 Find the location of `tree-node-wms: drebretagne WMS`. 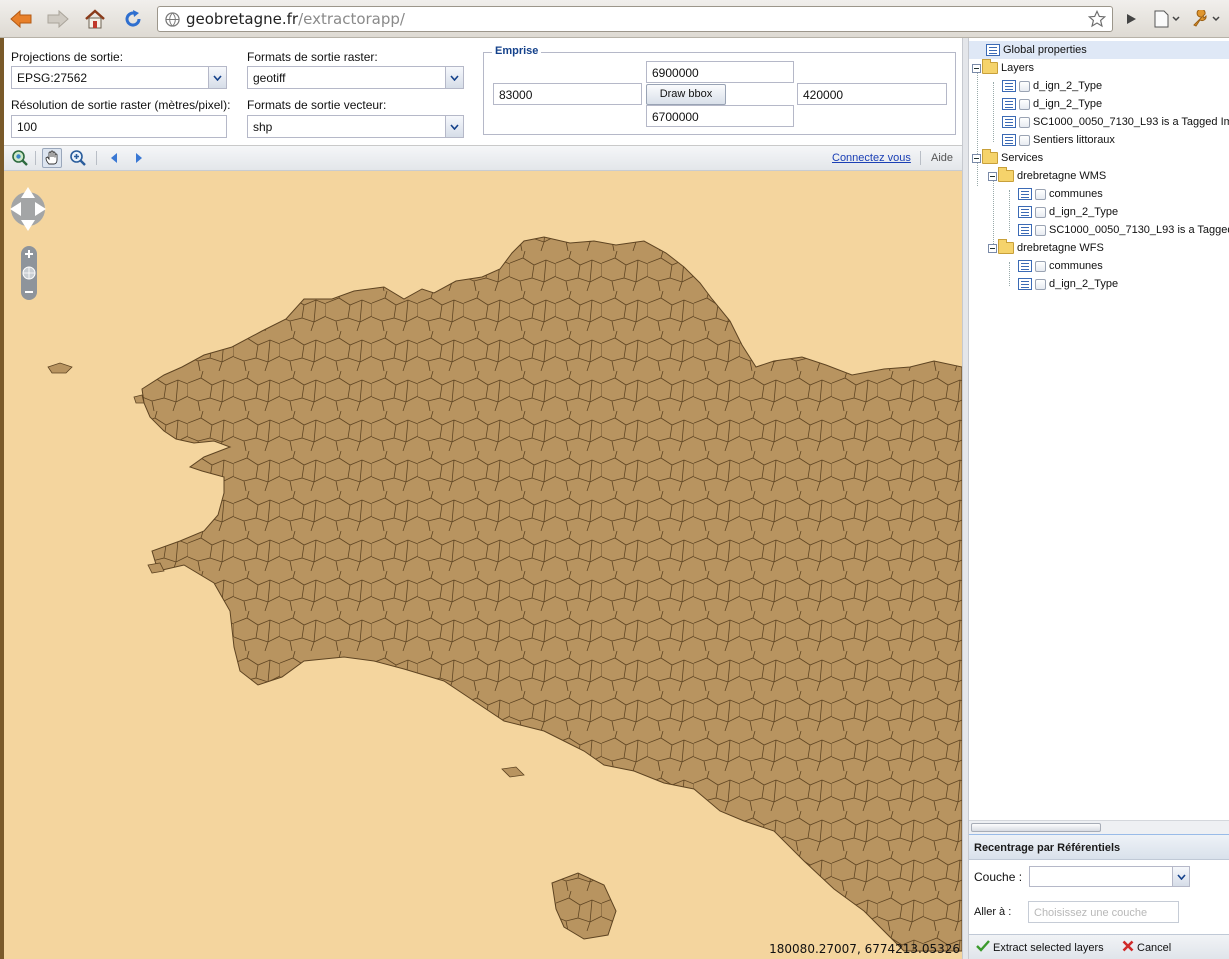

tree-node-wms: drebretagne WMS is located at coordinates (1047, 176).